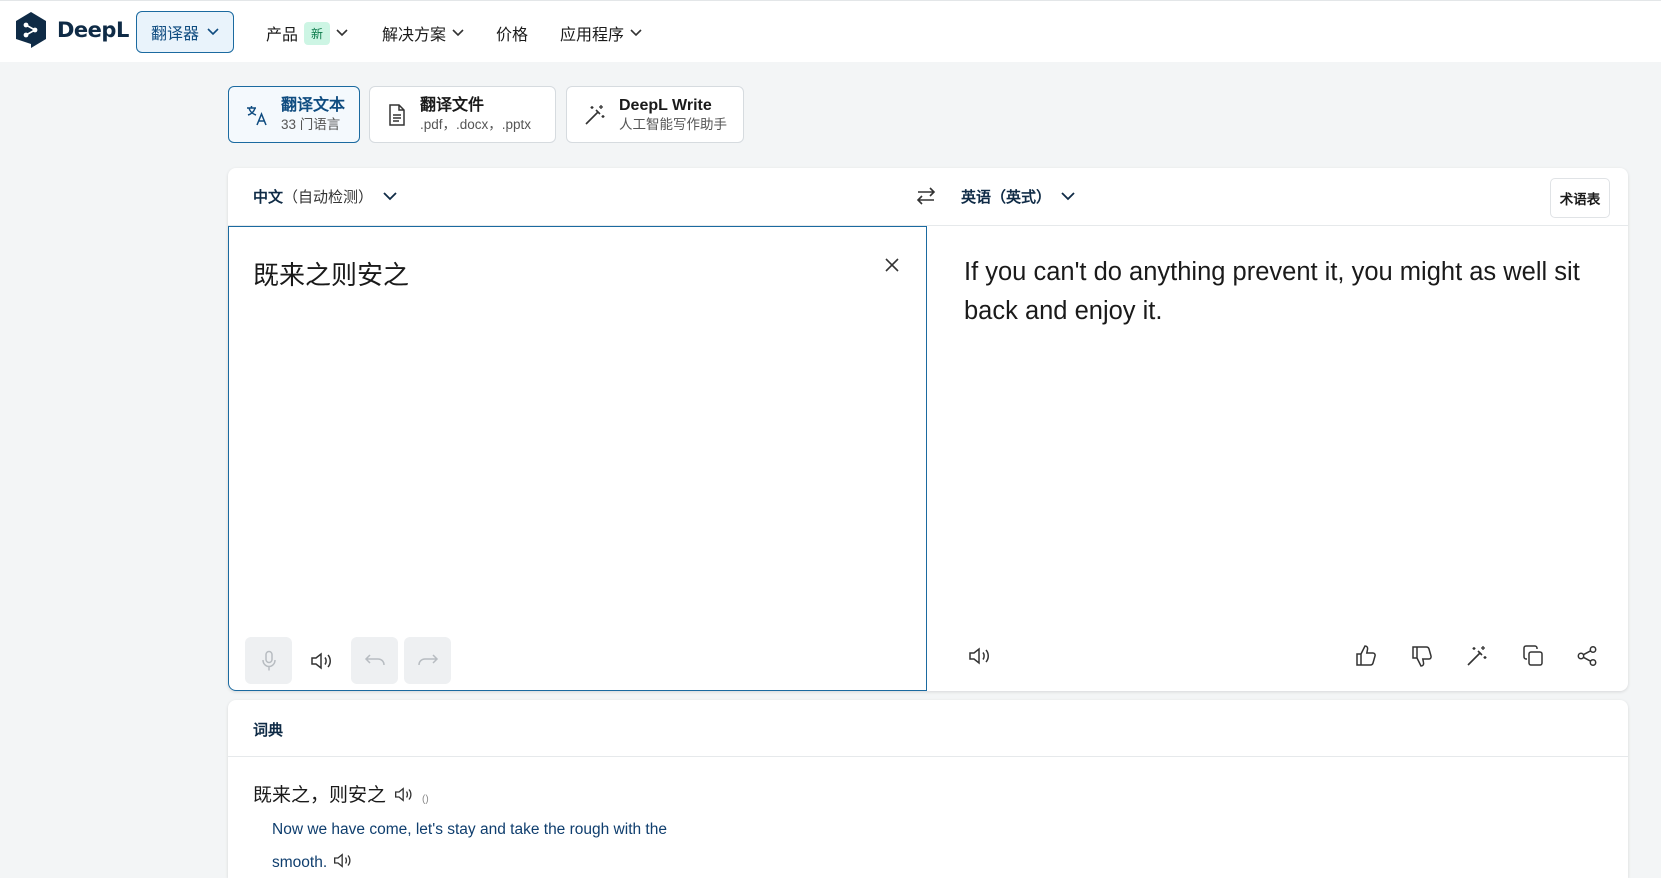 The image size is (1661, 878). I want to click on close-icon, so click(892, 265).